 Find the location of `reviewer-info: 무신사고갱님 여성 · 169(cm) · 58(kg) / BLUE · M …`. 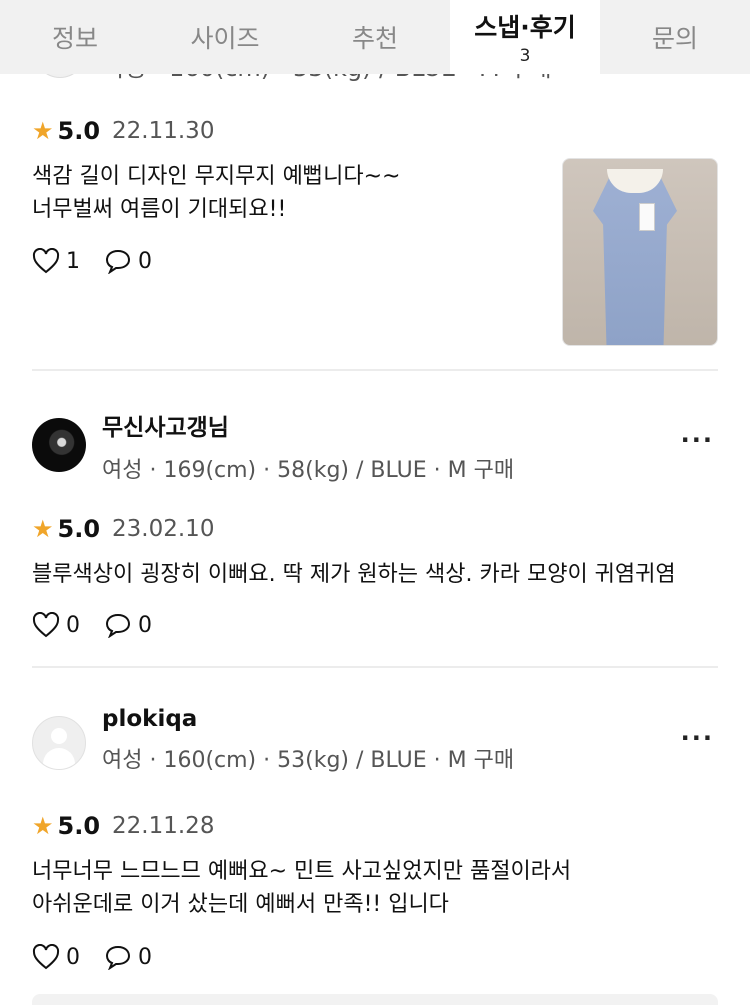

reviewer-info: 무신사고갱님 여성 · 169(cm) · 58(kg) / BLUE · M … is located at coordinates (273, 446).